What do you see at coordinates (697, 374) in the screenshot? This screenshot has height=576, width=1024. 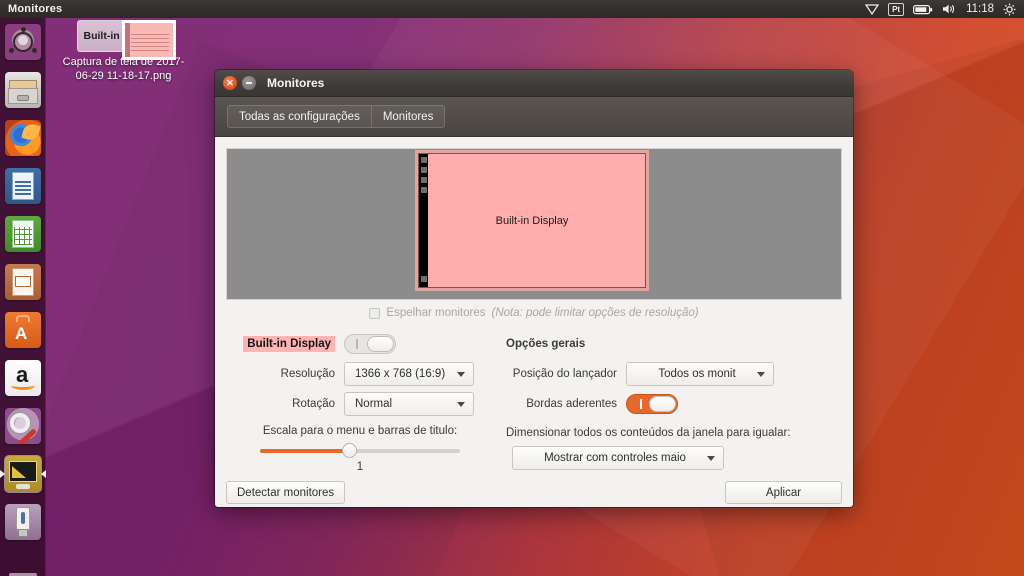 I see `launcher-position-value: Todos os monit` at bounding box center [697, 374].